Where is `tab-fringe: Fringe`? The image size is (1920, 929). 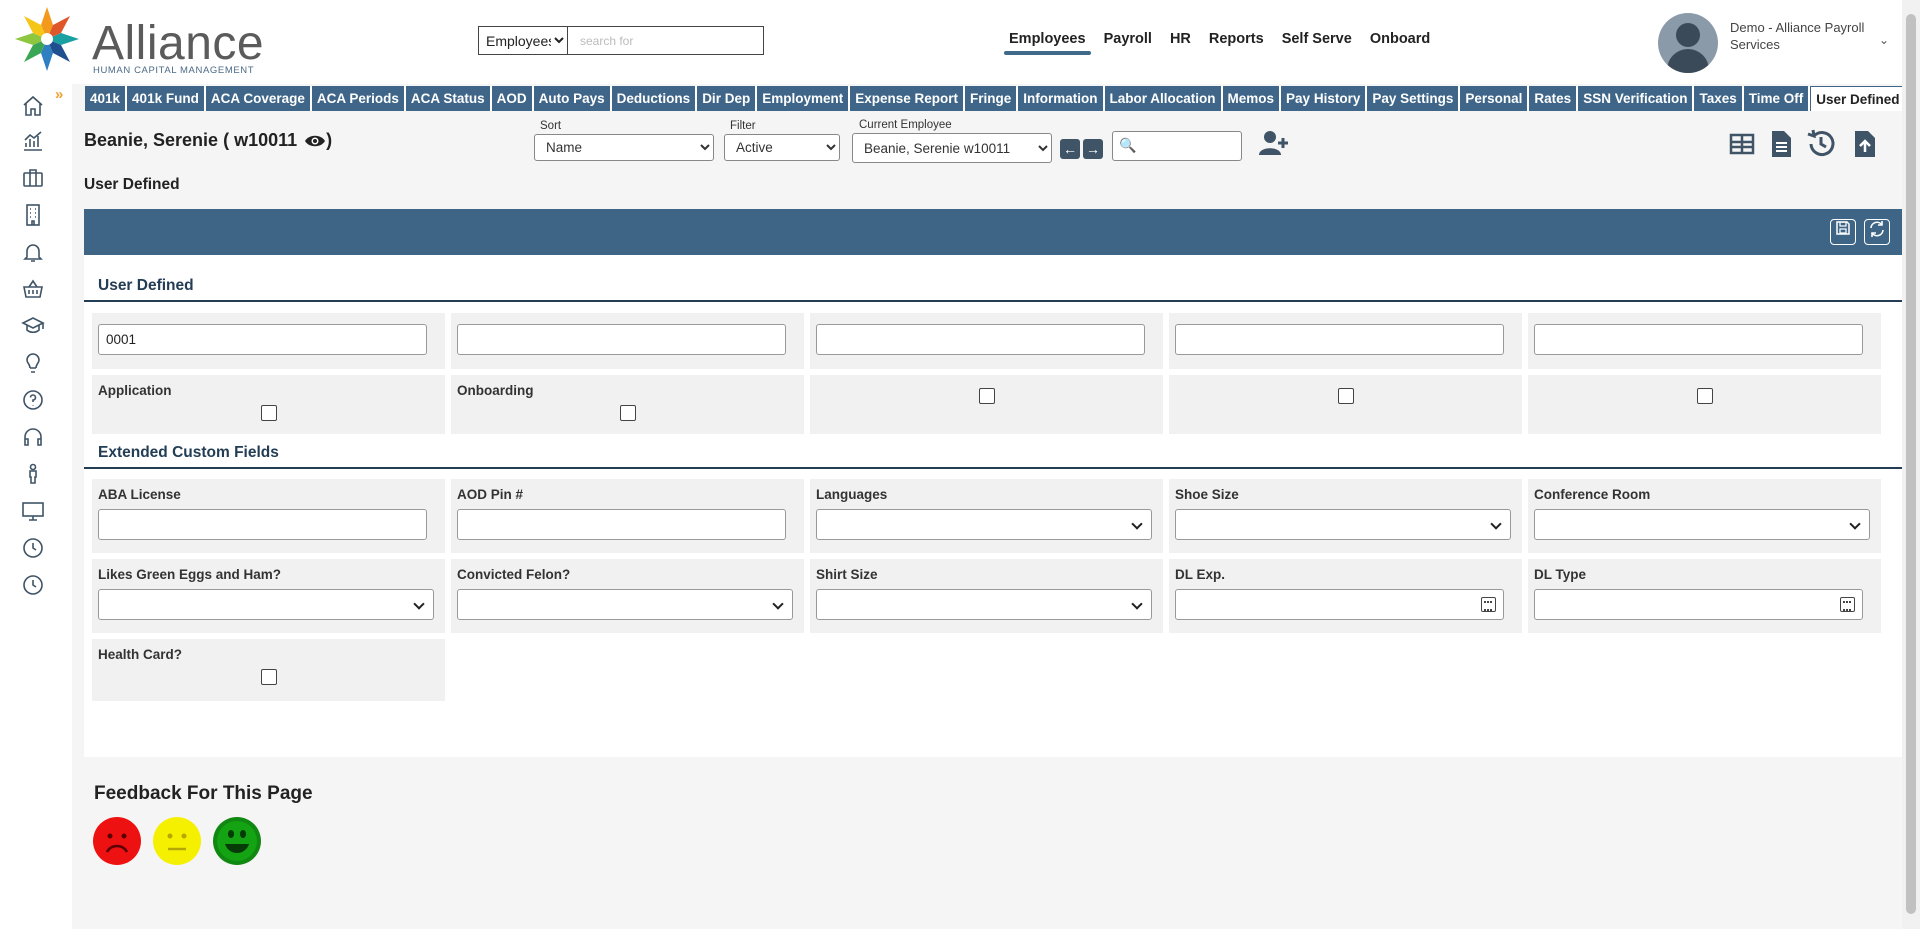
tab-fringe: Fringe is located at coordinates (992, 98).